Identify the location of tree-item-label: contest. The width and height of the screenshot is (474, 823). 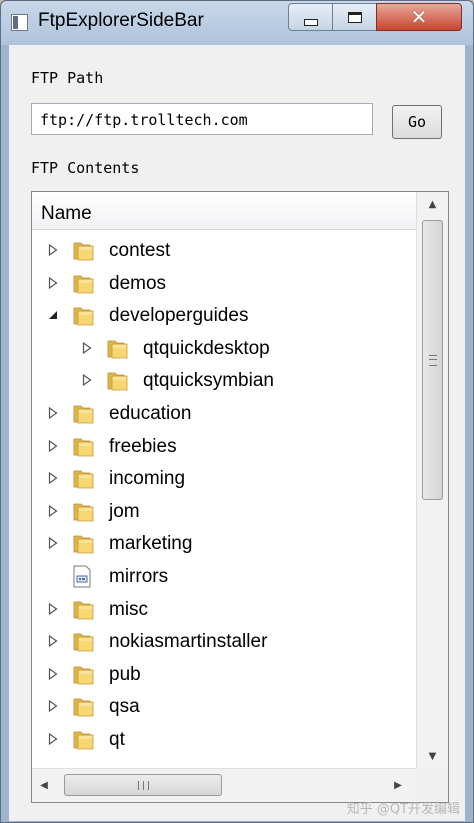
(140, 250).